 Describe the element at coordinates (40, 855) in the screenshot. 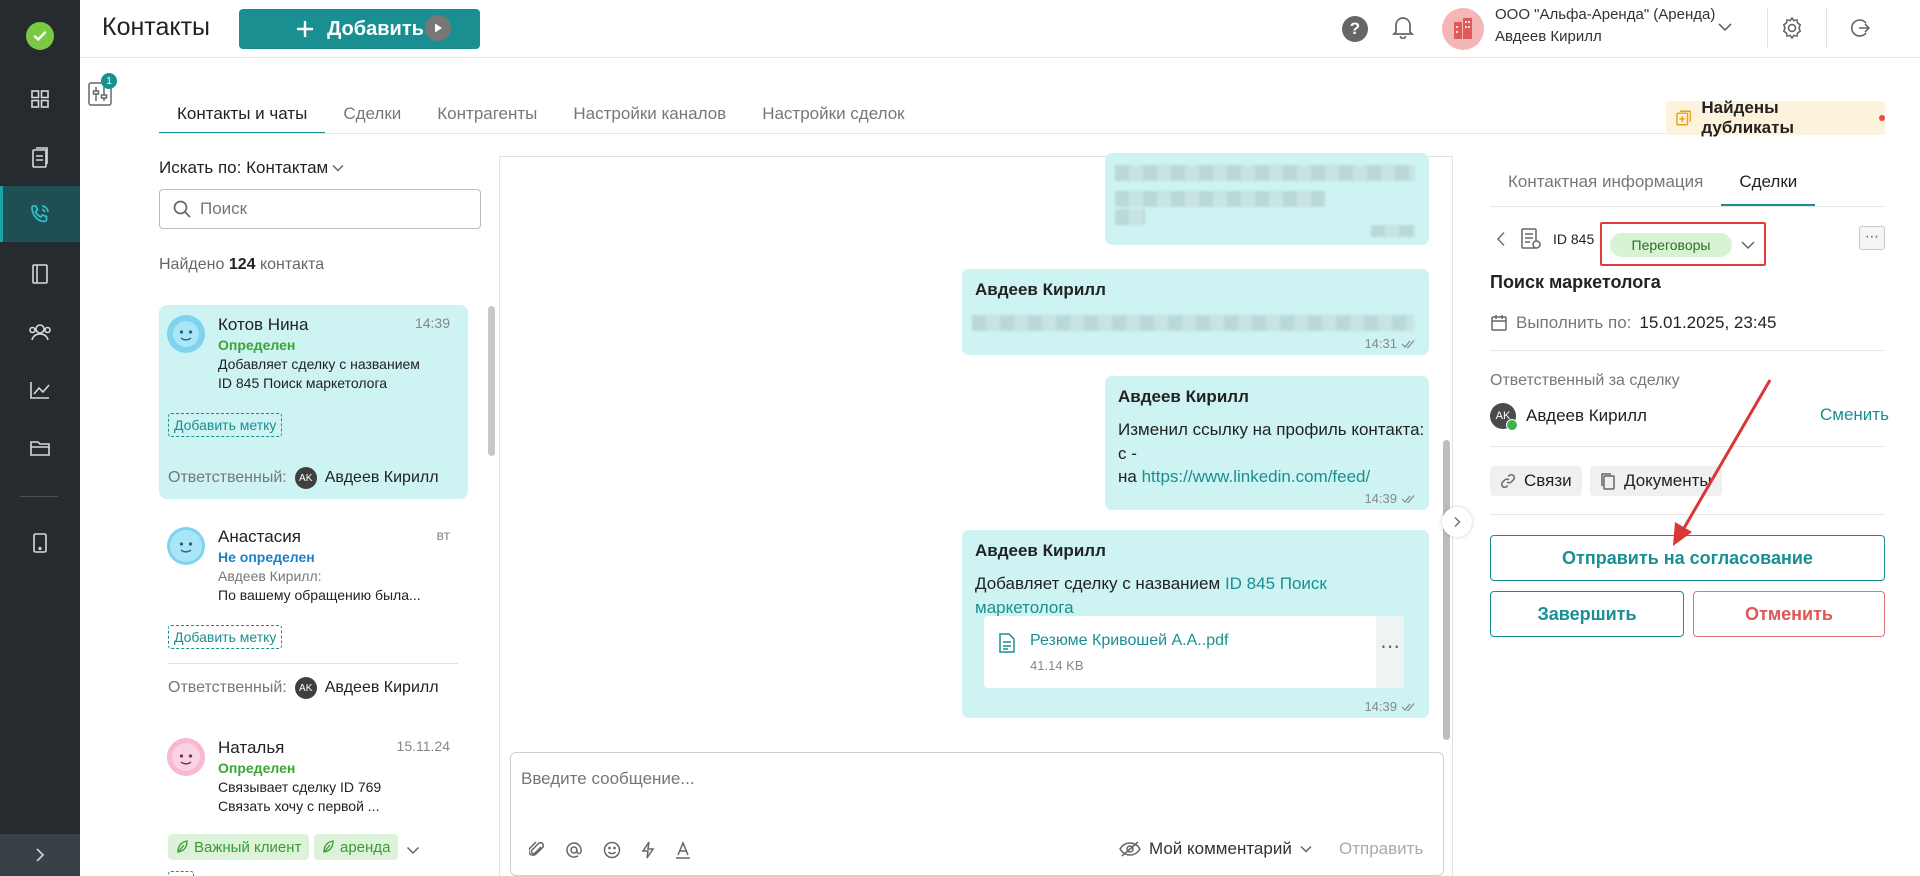

I see `rail-expand-chevron-icon` at that location.